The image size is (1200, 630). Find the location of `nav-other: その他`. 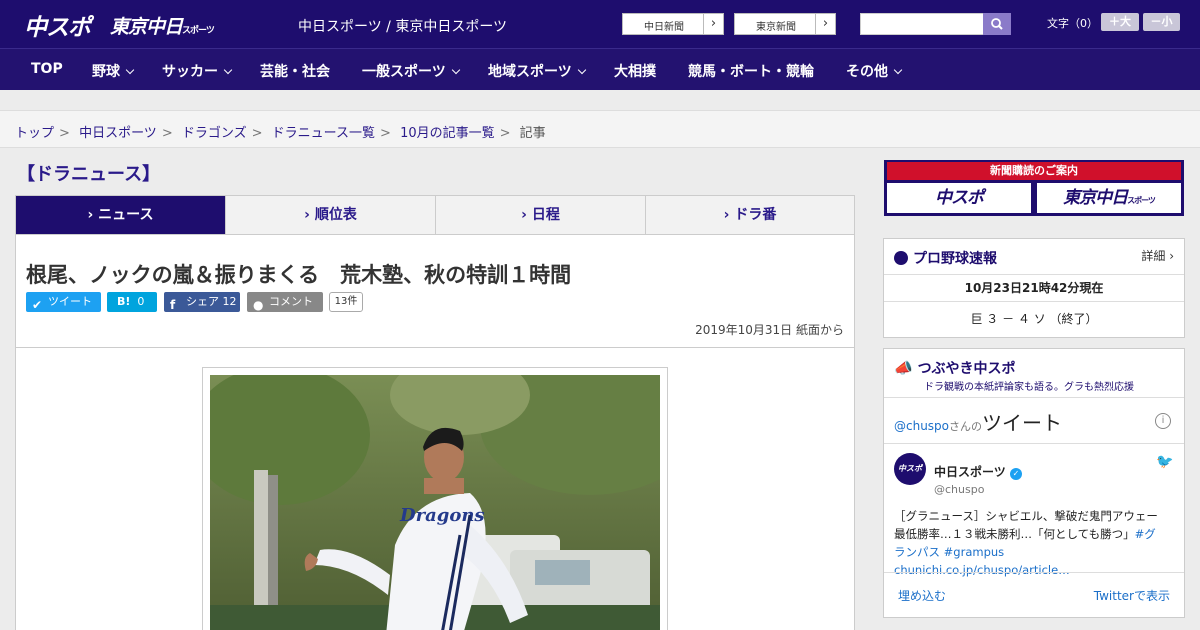

nav-other: その他 is located at coordinates (874, 71).